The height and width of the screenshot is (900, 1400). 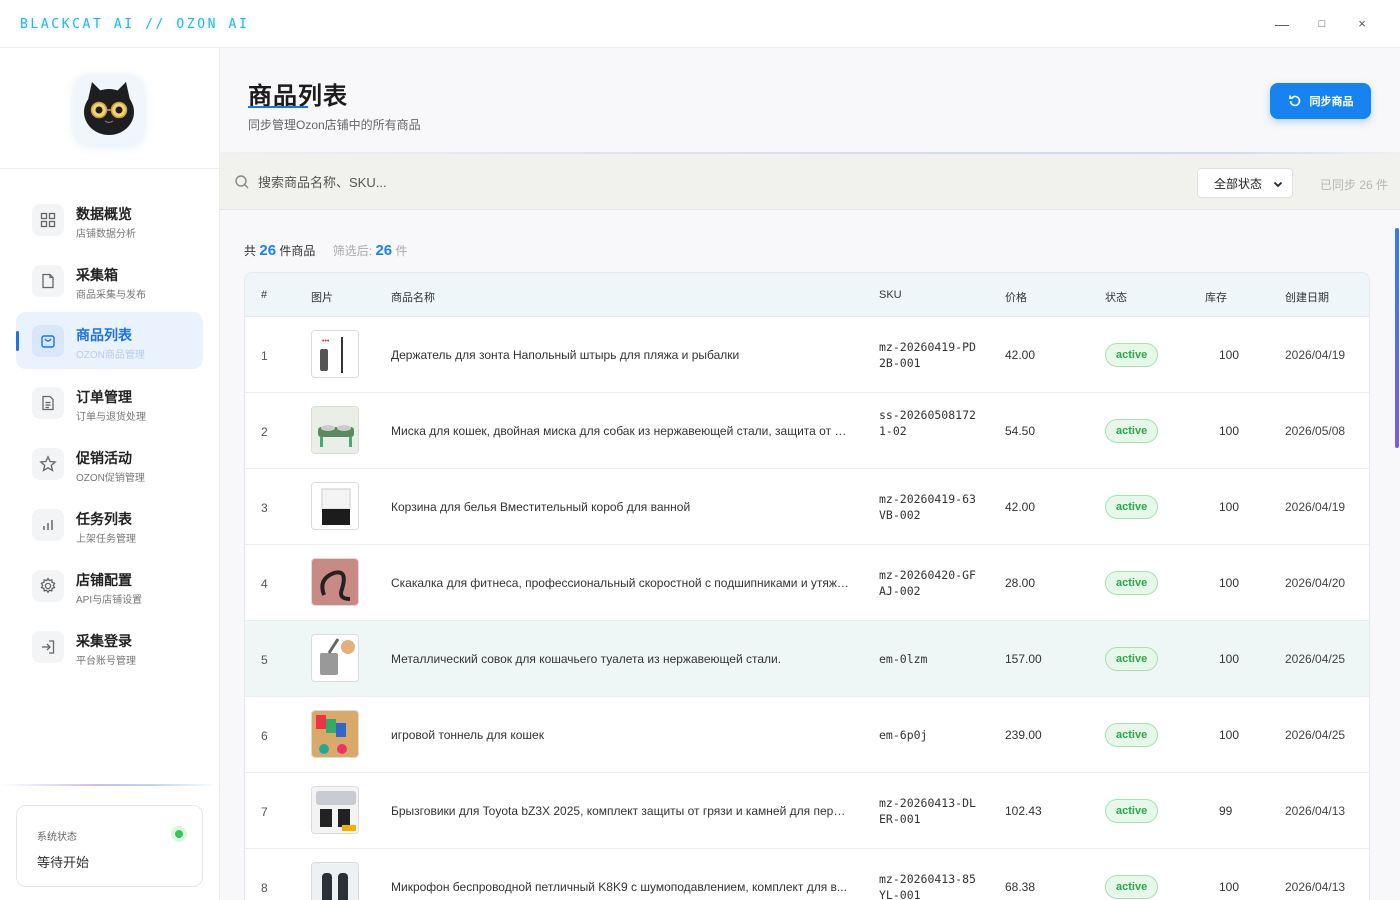 I want to click on login-icon, so click(x=48, y=647).